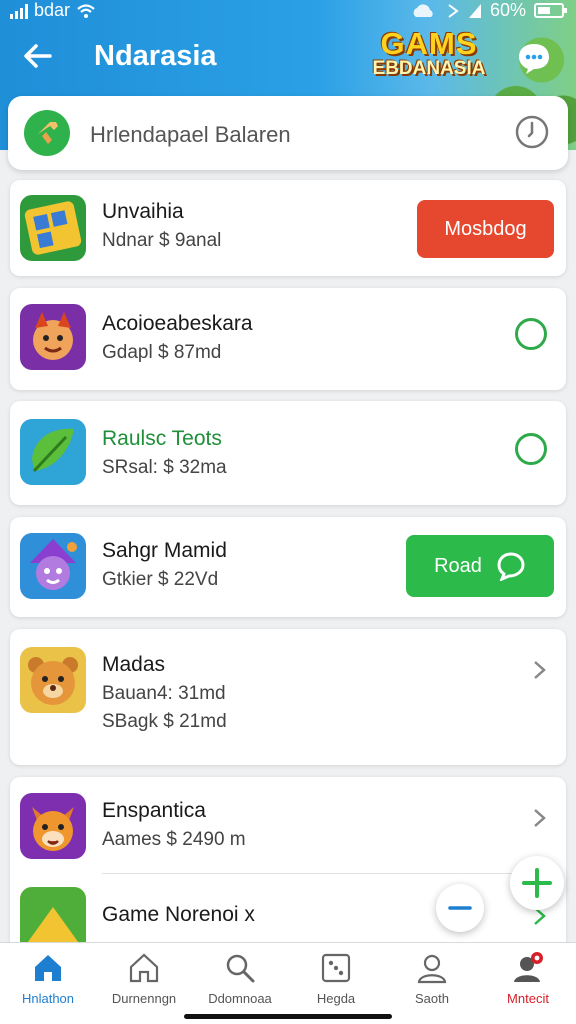 The height and width of the screenshot is (1024, 576). Describe the element at coordinates (52, 10) in the screenshot. I see `carrier-label: bdar` at that location.